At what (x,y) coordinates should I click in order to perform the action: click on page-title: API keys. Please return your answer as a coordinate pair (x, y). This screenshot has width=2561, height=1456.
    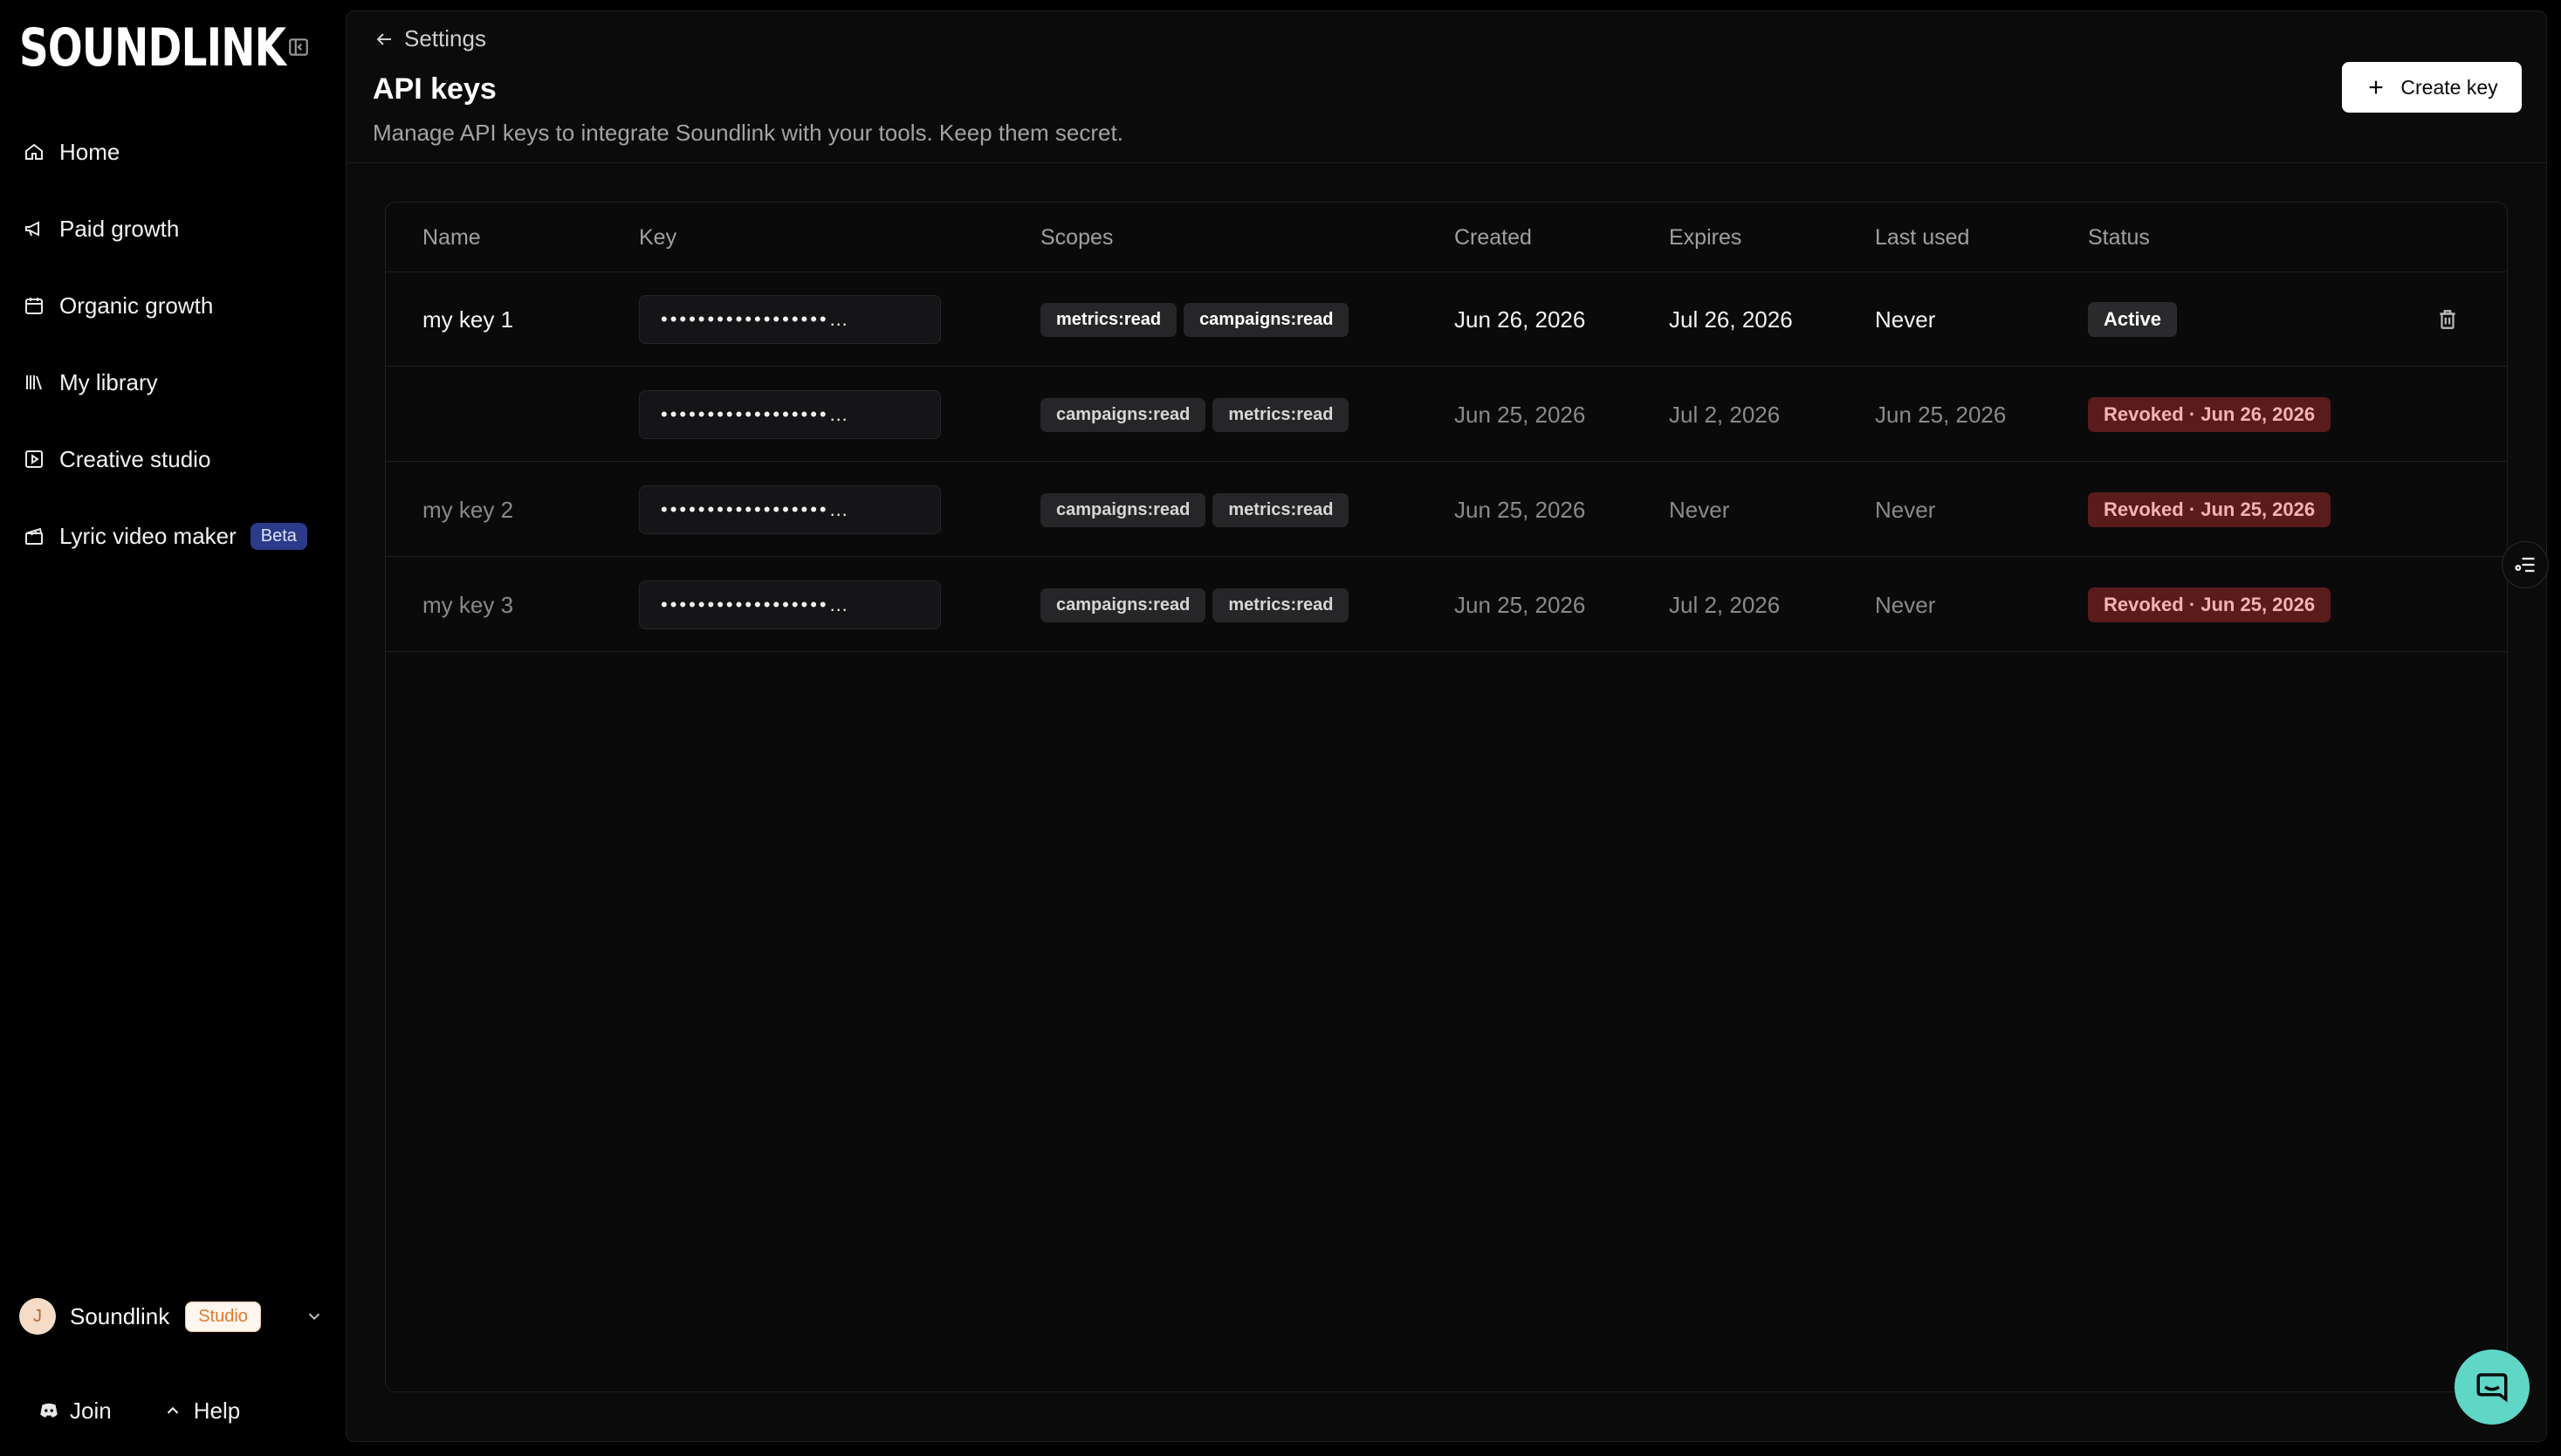
    Looking at the image, I should click on (435, 89).